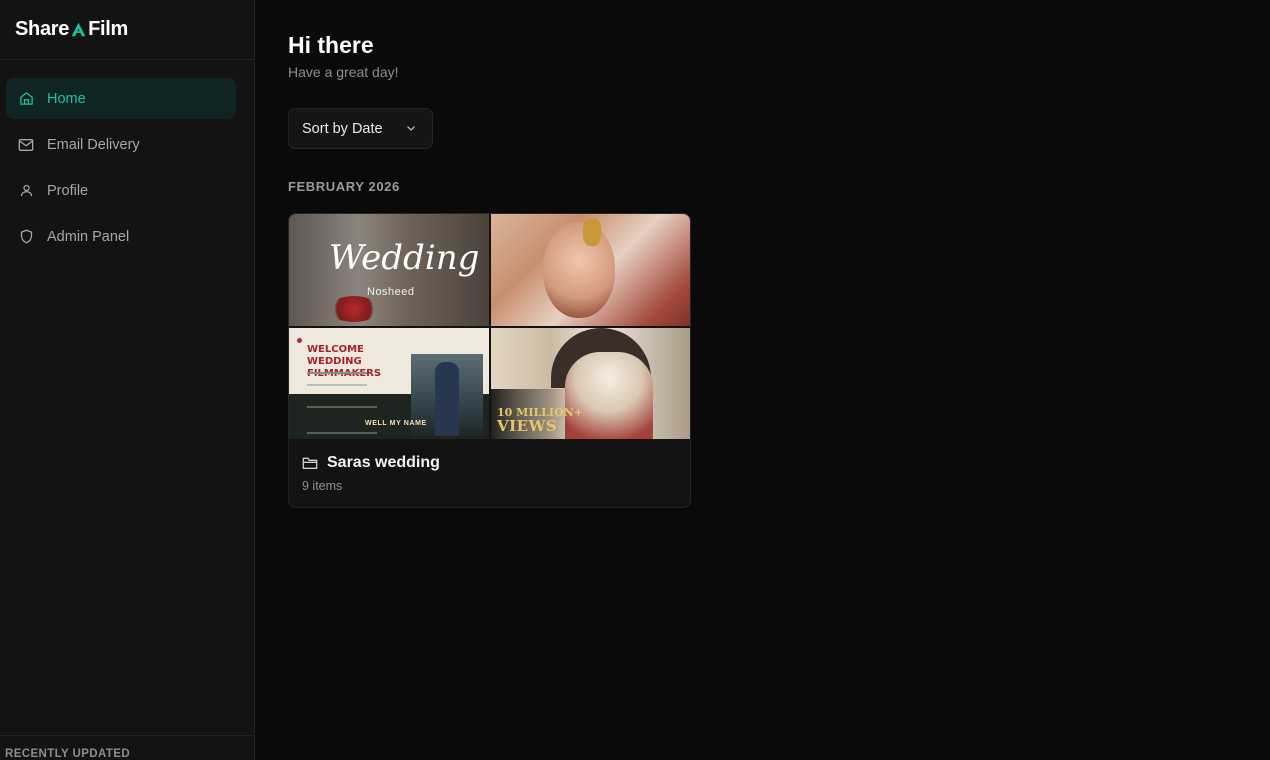  What do you see at coordinates (26, 191) in the screenshot?
I see `user-icon` at bounding box center [26, 191].